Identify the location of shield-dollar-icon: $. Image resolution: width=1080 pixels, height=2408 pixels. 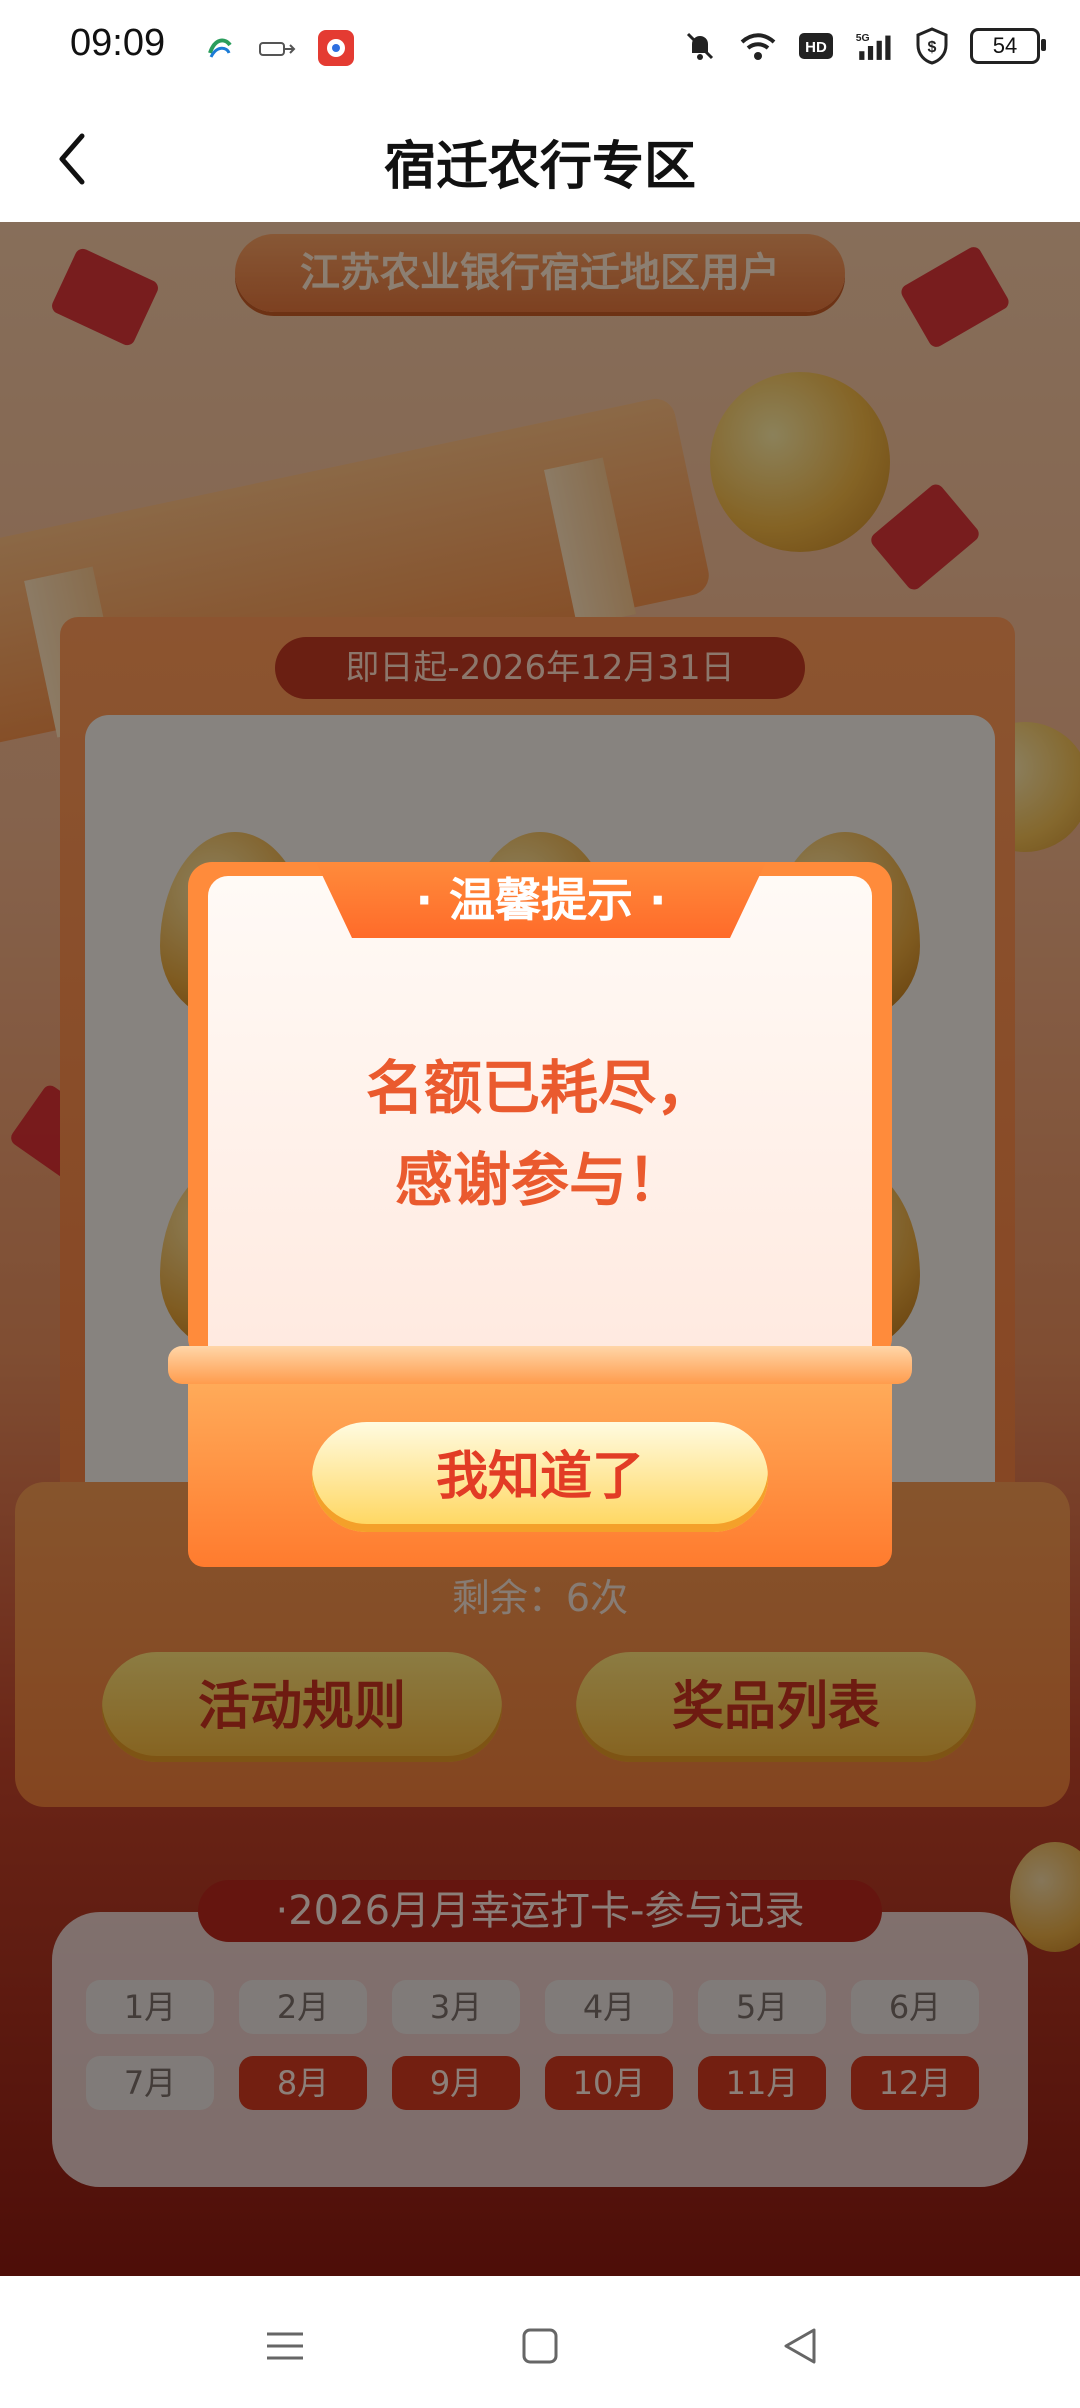
(932, 46).